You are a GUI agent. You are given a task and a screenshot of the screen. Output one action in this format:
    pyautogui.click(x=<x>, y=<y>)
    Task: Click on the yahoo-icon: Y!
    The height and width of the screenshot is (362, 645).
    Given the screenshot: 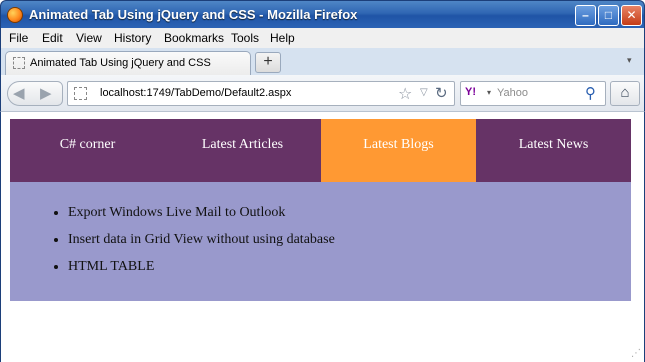 What is the action you would take?
    pyautogui.click(x=470, y=92)
    